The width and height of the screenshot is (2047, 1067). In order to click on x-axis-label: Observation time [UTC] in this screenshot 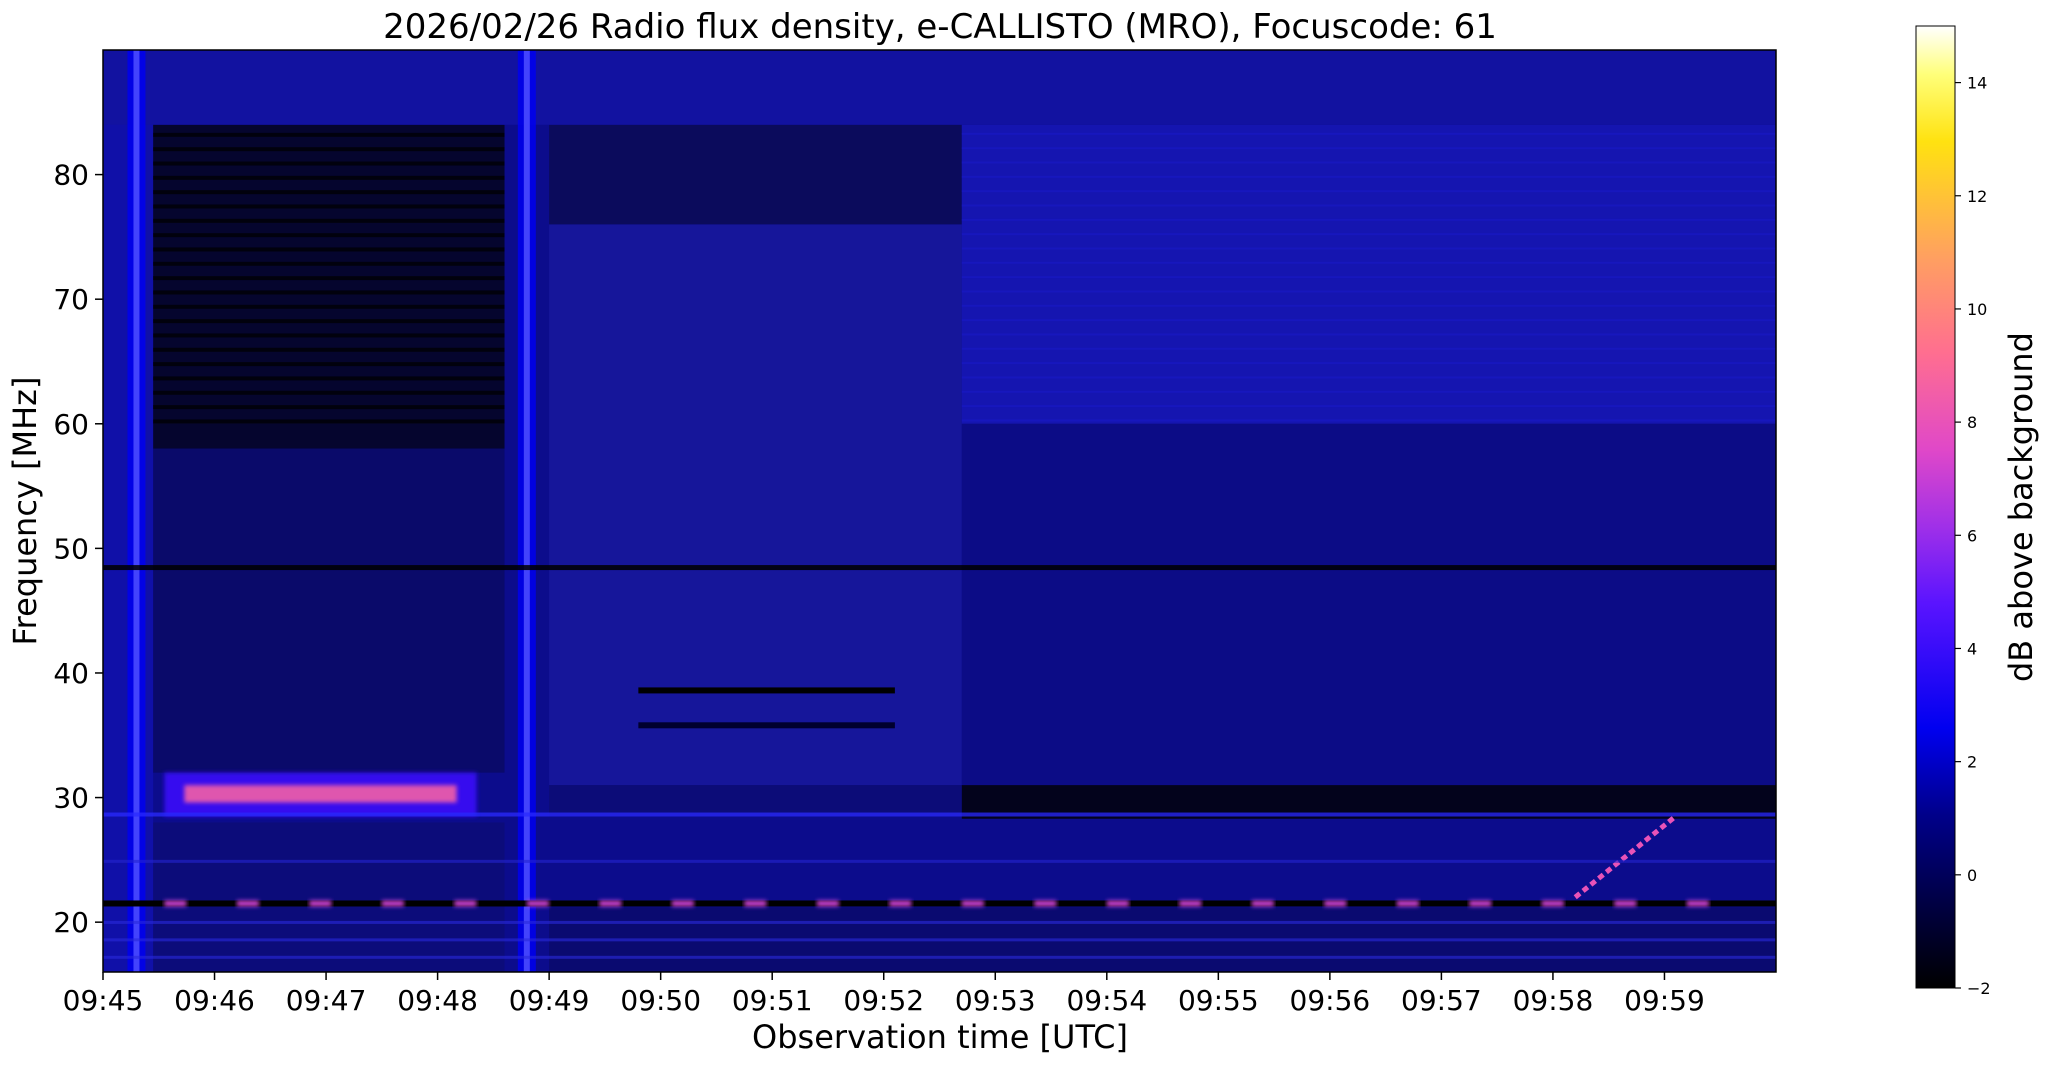, I will do `click(940, 1037)`.